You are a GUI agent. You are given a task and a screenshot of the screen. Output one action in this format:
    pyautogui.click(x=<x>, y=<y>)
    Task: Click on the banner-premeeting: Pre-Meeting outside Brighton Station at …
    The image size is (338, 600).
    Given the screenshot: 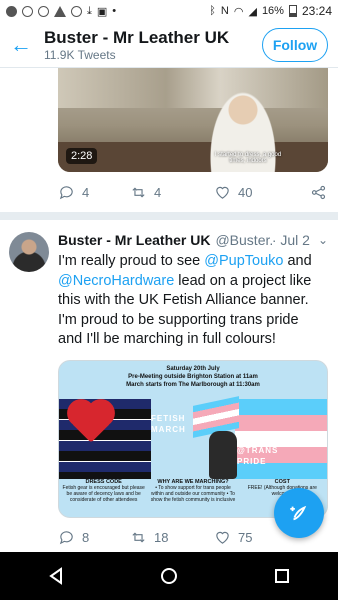 What is the action you would take?
    pyautogui.click(x=193, y=376)
    